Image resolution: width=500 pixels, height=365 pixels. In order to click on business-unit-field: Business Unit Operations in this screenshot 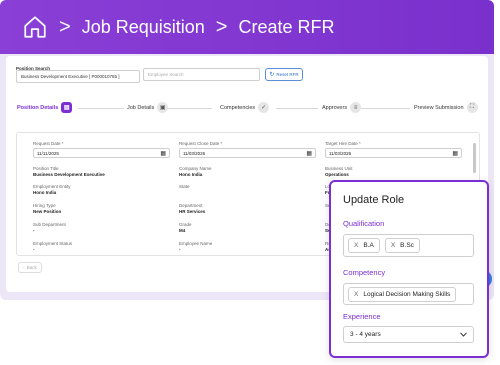, I will do `click(339, 171)`.